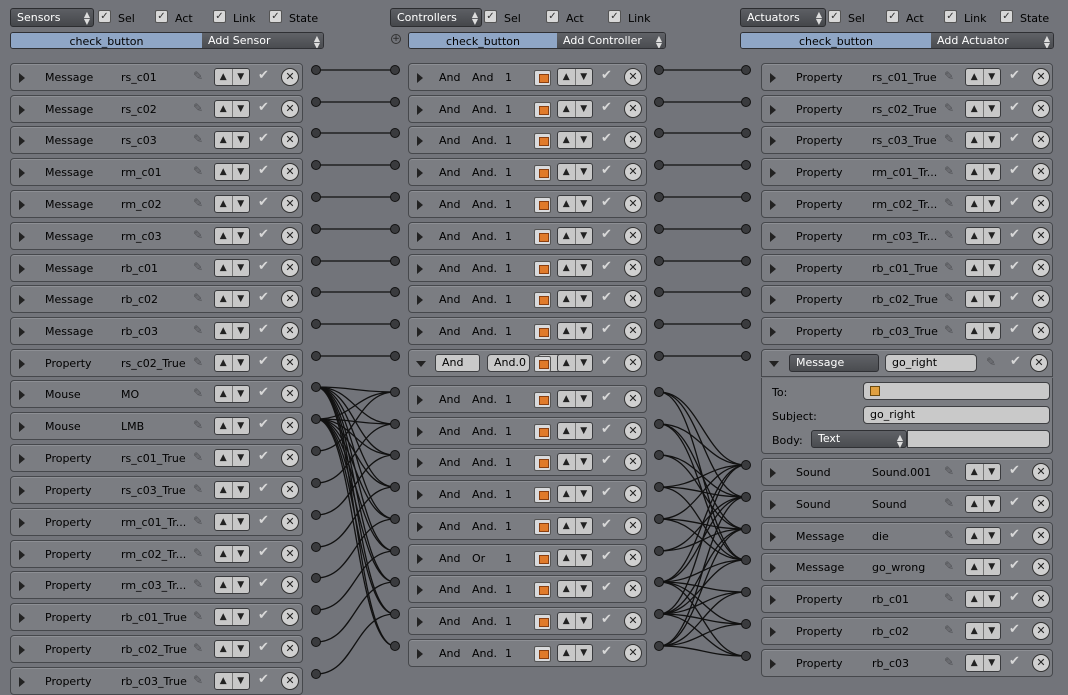 Image resolution: width=1068 pixels, height=695 pixels. What do you see at coordinates (161, 16) in the screenshot?
I see `sensors-act-checkbox: ✓` at bounding box center [161, 16].